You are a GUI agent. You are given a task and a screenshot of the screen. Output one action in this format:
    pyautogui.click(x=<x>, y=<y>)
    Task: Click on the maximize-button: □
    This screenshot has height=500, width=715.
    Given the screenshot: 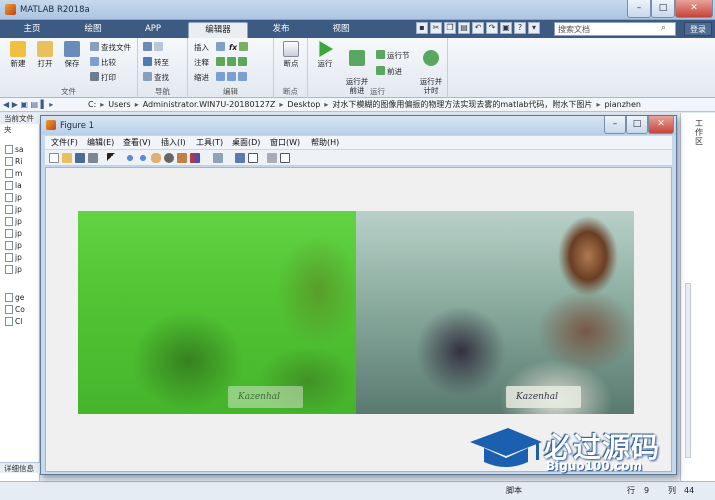 What is the action you would take?
    pyautogui.click(x=663, y=9)
    